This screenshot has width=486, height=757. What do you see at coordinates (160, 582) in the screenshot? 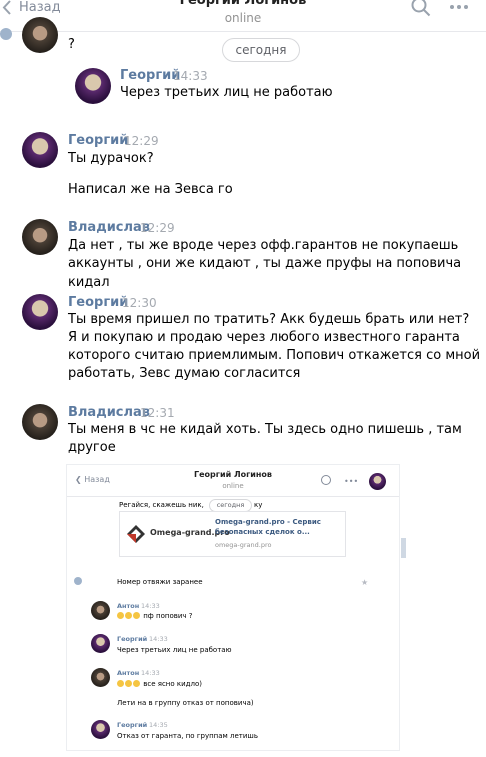
I see `pending-text: Номер отвяжи заранее` at bounding box center [160, 582].